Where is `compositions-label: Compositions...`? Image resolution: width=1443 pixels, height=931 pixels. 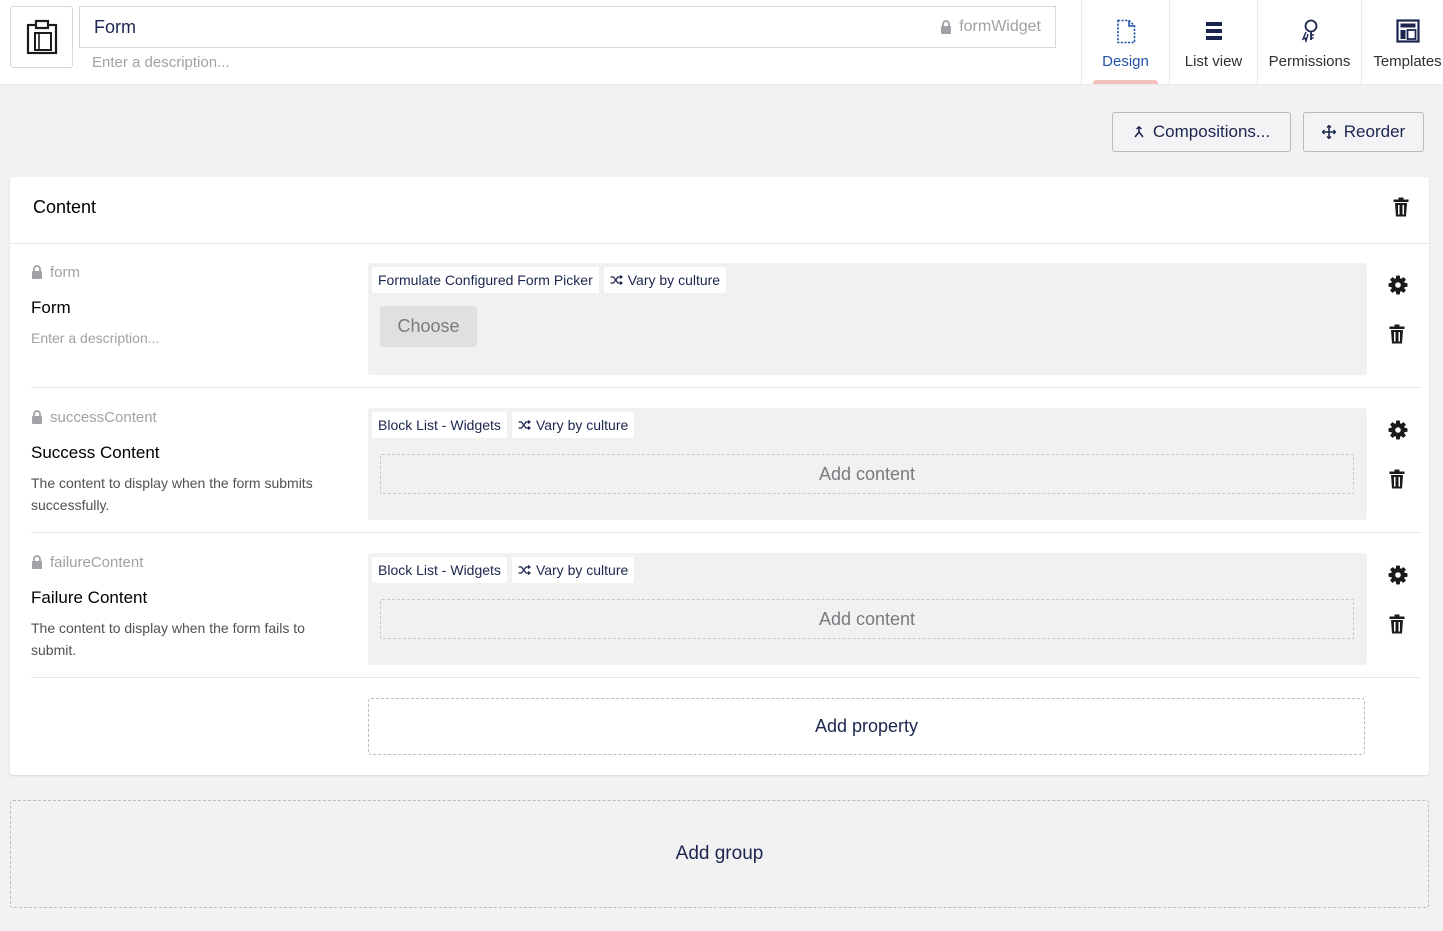 compositions-label: Compositions... is located at coordinates (1211, 131).